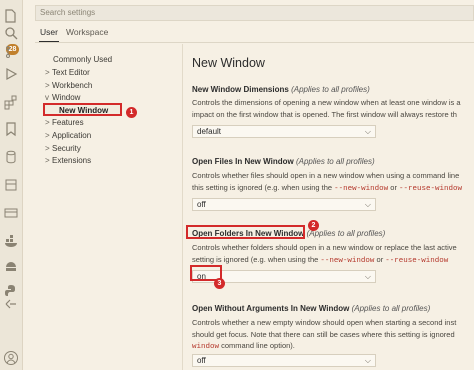 The width and height of the screenshot is (474, 370). What do you see at coordinates (206, 347) in the screenshot?
I see `code-window: window` at bounding box center [206, 347].